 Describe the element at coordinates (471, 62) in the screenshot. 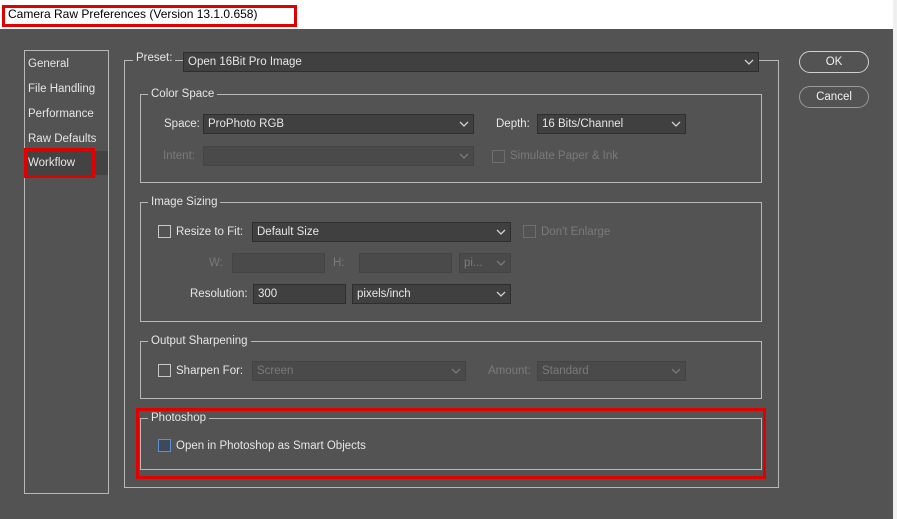

I see `preset-select: Open 16Bit Pro Image` at that location.